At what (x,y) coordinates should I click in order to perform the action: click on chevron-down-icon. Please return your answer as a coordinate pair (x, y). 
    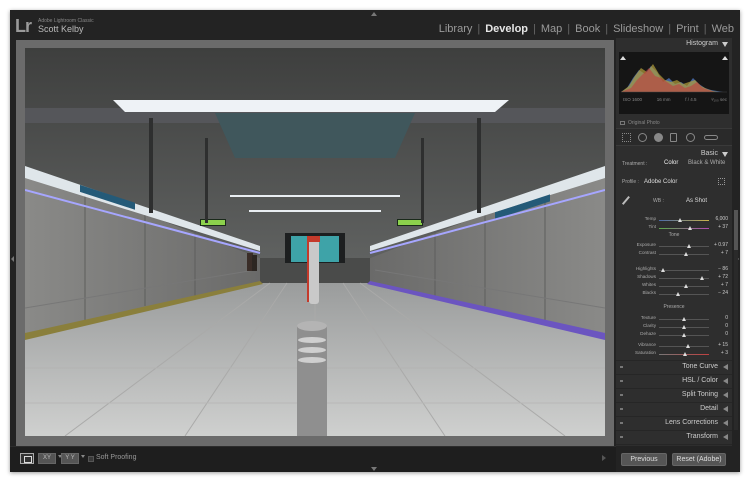
    Looking at the image, I should click on (83, 456).